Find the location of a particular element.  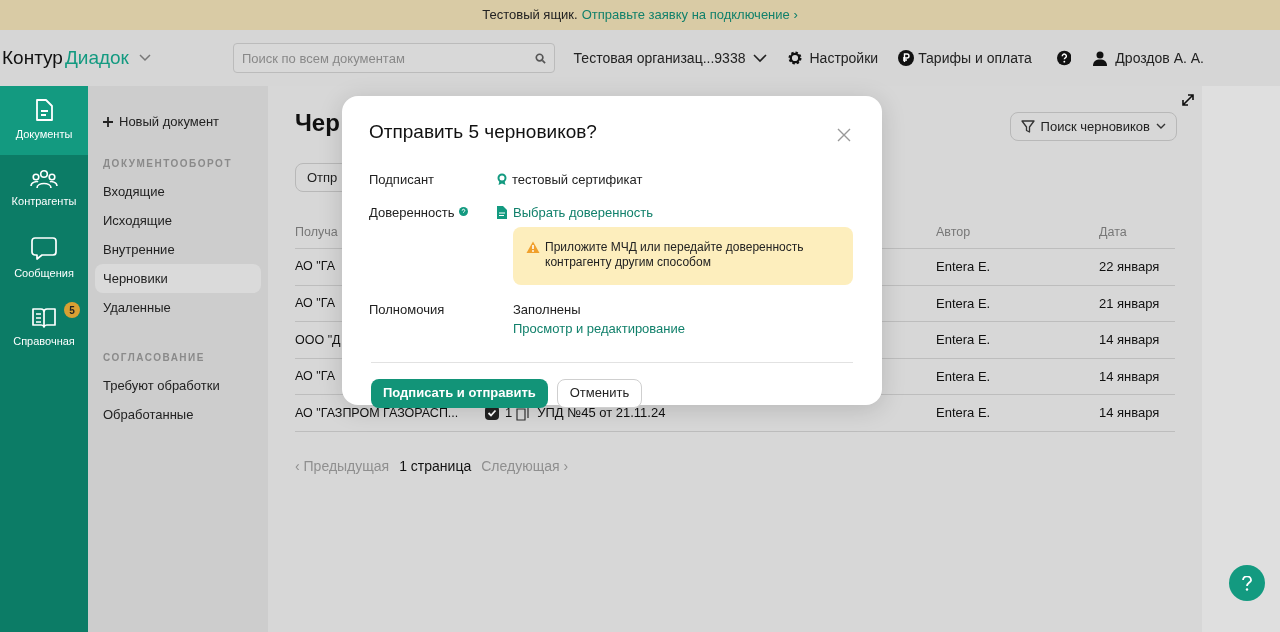

dialog-title: Отправить 5 черновиков? is located at coordinates (483, 132).